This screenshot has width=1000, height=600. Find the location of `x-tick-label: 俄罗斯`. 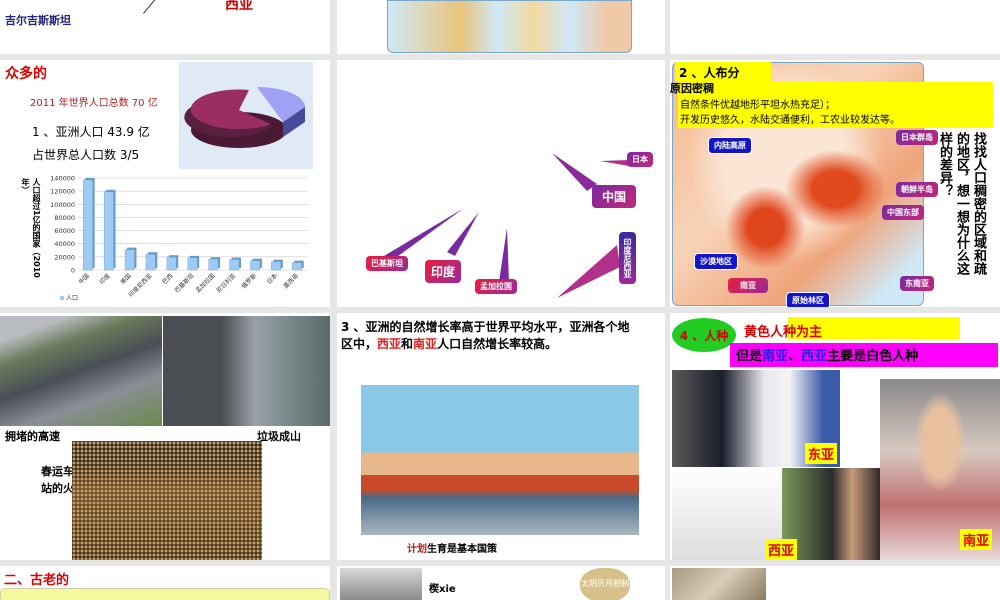

x-tick-label: 俄罗斯 is located at coordinates (249, 281).